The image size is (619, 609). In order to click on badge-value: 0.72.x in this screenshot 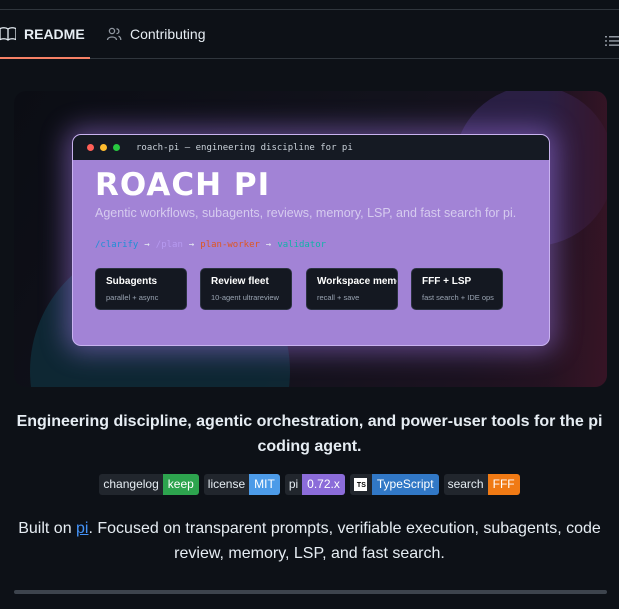, I will do `click(323, 484)`.